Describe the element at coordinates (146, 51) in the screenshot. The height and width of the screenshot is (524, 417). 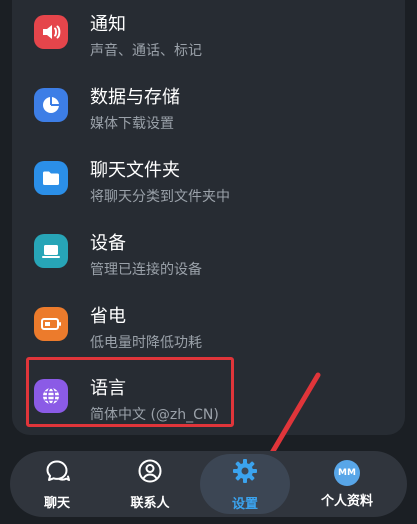
I see `settings-item-subtitle: 声音、通话、标记` at that location.